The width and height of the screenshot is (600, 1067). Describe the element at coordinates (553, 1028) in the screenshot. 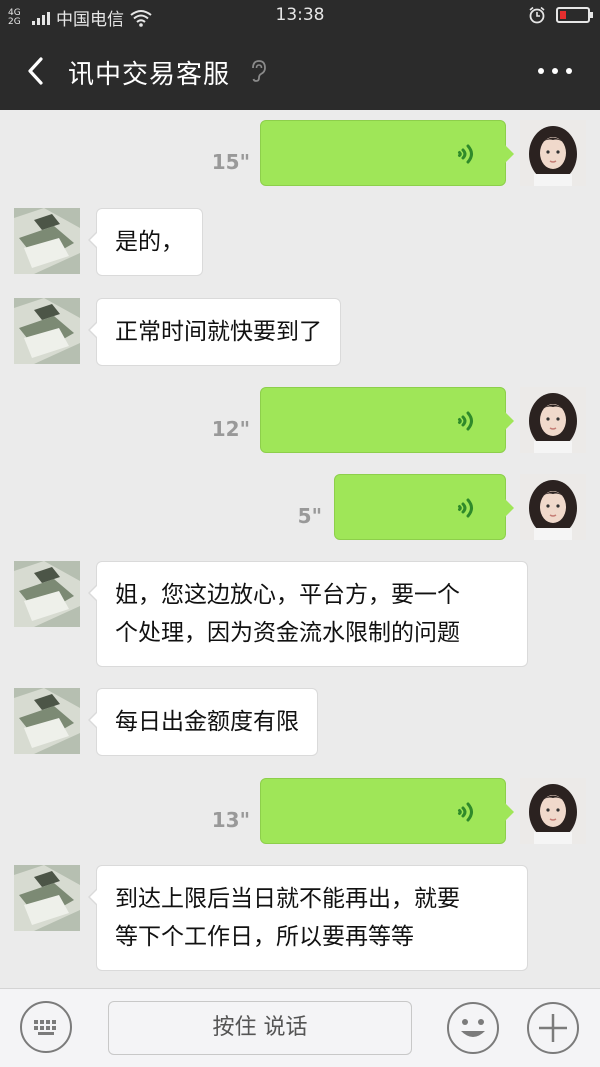

I see `plus-icon` at that location.